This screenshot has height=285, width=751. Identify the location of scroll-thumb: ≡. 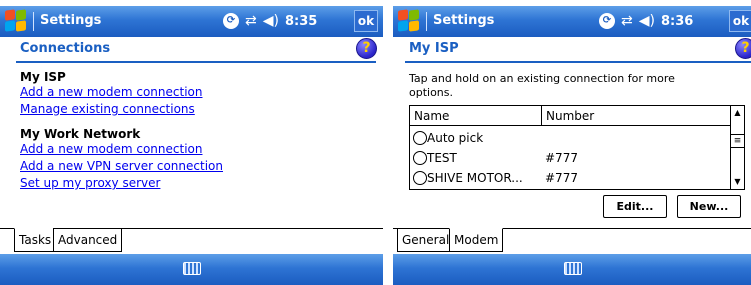
(737, 141).